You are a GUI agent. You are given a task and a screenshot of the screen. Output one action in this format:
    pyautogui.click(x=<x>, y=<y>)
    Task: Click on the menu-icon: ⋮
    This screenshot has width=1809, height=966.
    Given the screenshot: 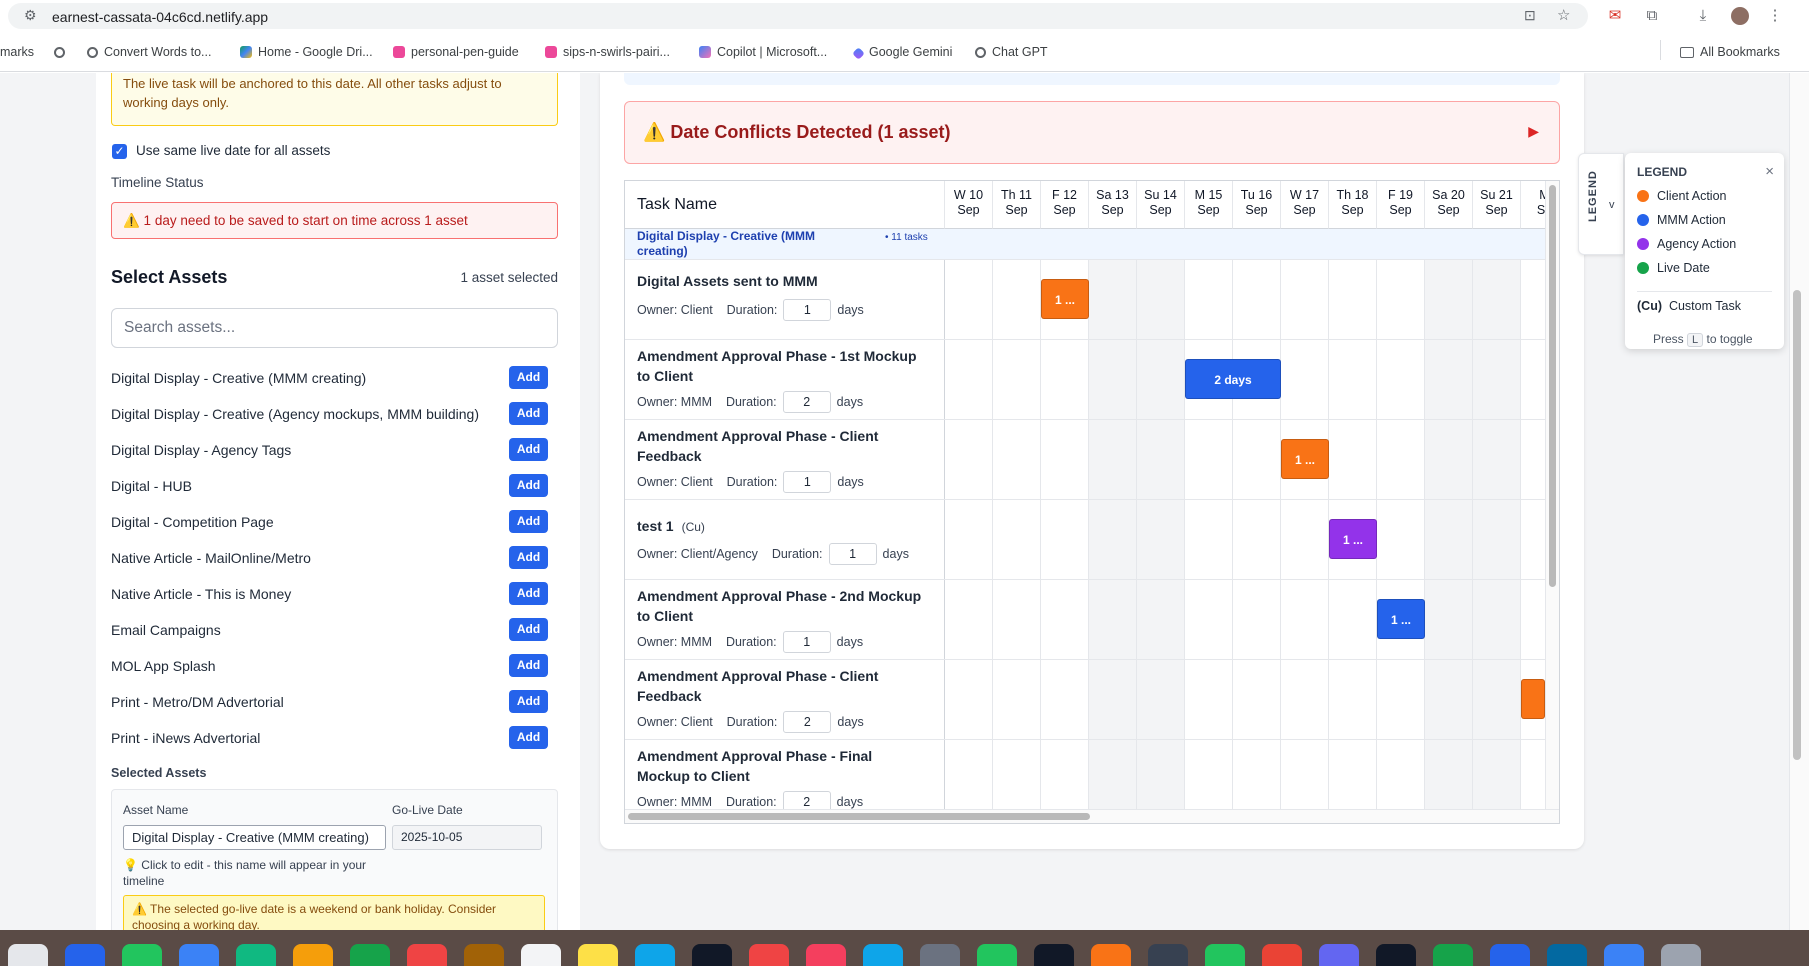 What is the action you would take?
    pyautogui.click(x=1775, y=16)
    